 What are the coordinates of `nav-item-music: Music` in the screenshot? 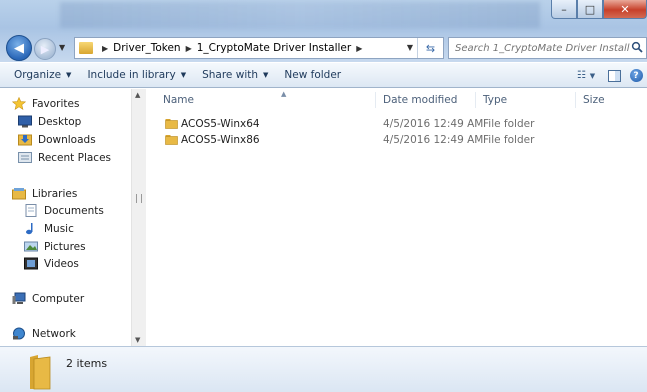 It's located at (49, 228).